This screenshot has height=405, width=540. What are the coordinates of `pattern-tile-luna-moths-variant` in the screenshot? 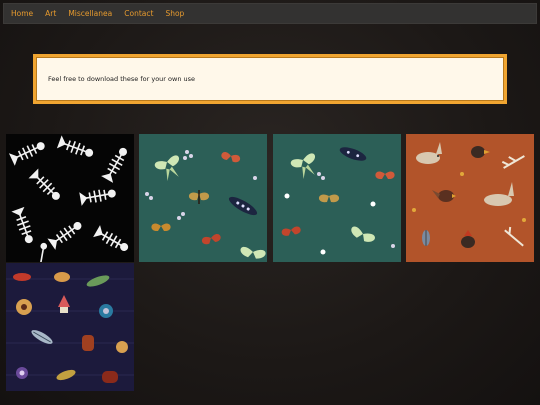 It's located at (337, 198).